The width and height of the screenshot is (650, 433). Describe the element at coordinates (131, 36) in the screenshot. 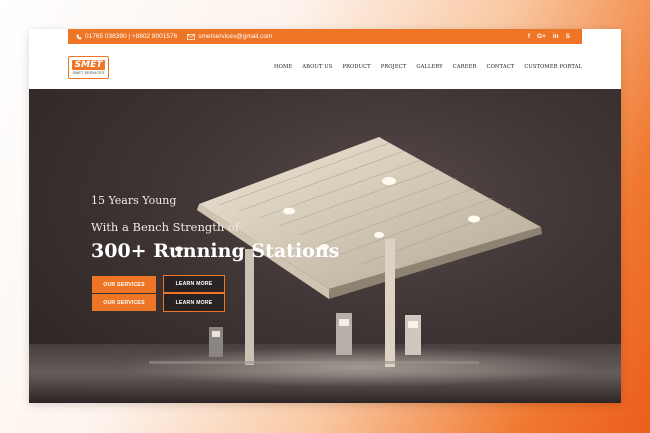

I see `phone-numbers: 01765 038390 | +8802 8001576` at that location.